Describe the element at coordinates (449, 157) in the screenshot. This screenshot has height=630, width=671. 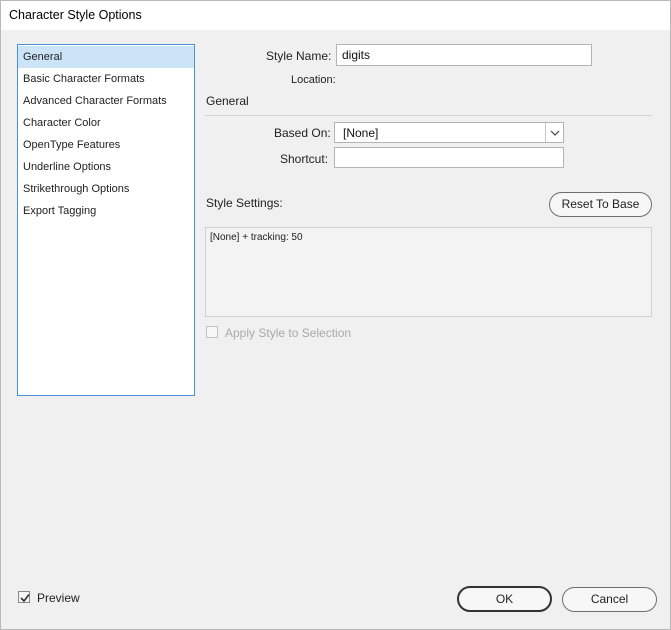
I see `shortcut-input` at that location.